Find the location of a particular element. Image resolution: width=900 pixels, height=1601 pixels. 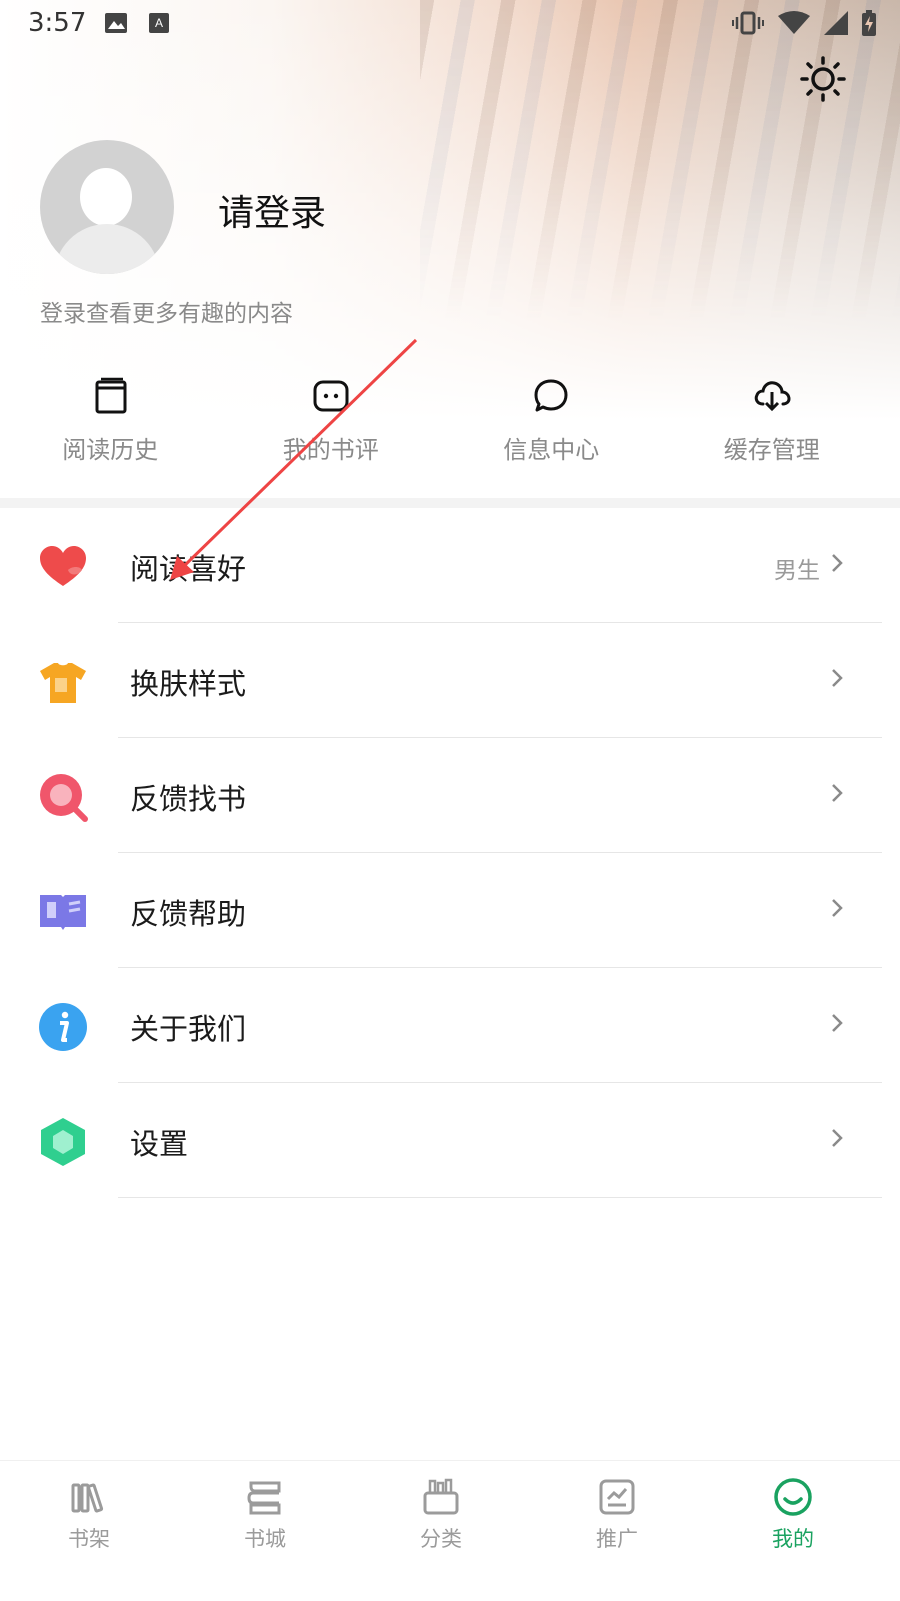

brightness-toggle-button is located at coordinates (823, 79).